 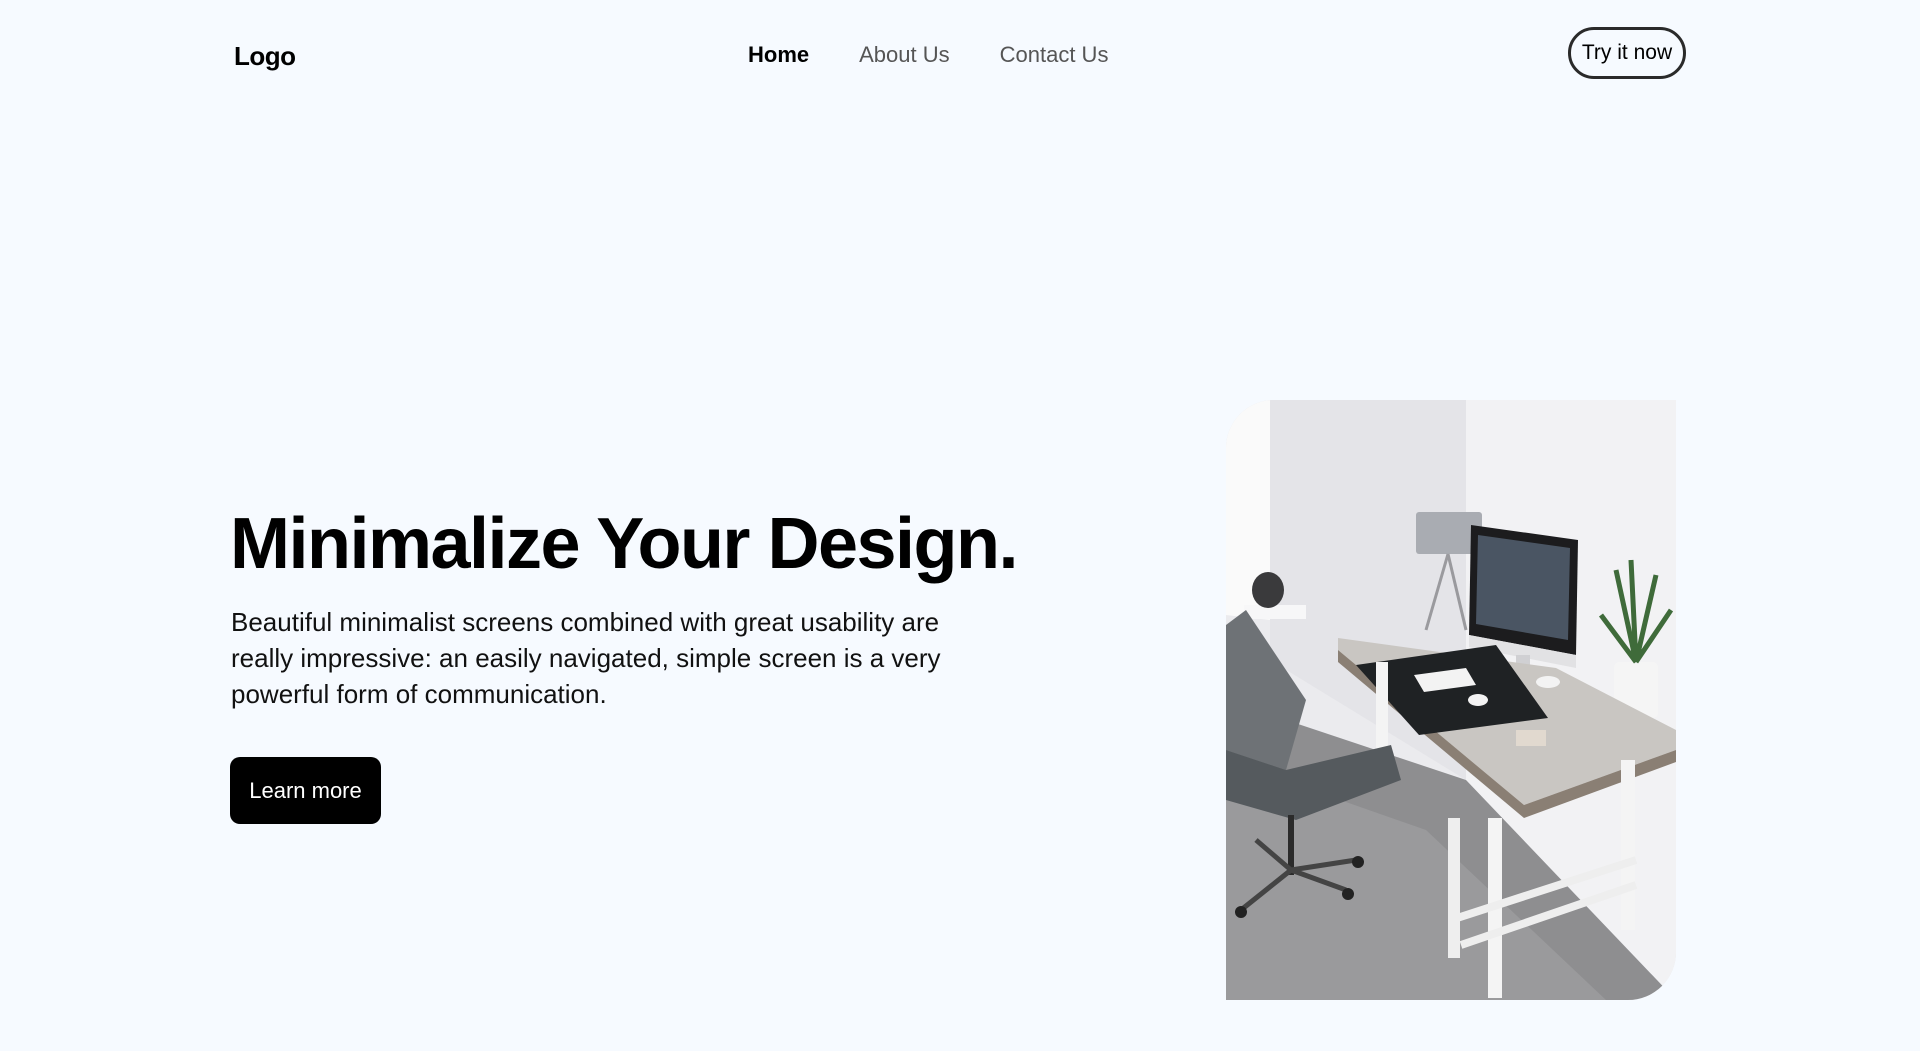 I want to click on nav-item-about-us: About Us, so click(x=904, y=55).